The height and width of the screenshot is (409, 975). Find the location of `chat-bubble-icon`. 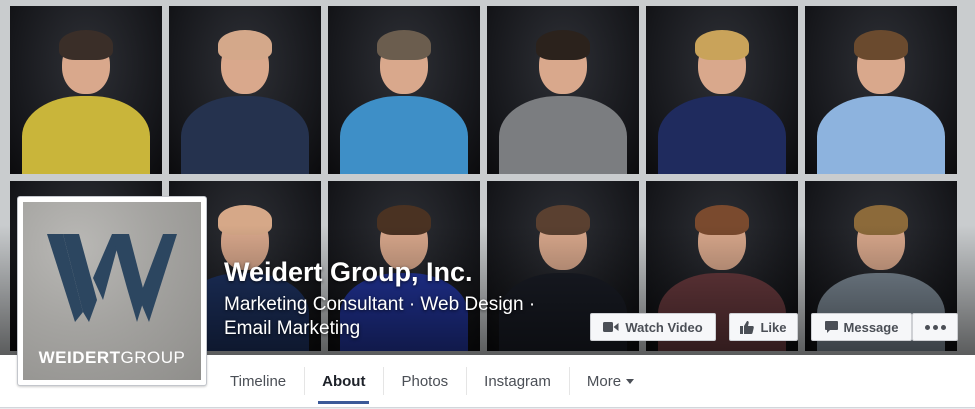

chat-bubble-icon is located at coordinates (831, 327).